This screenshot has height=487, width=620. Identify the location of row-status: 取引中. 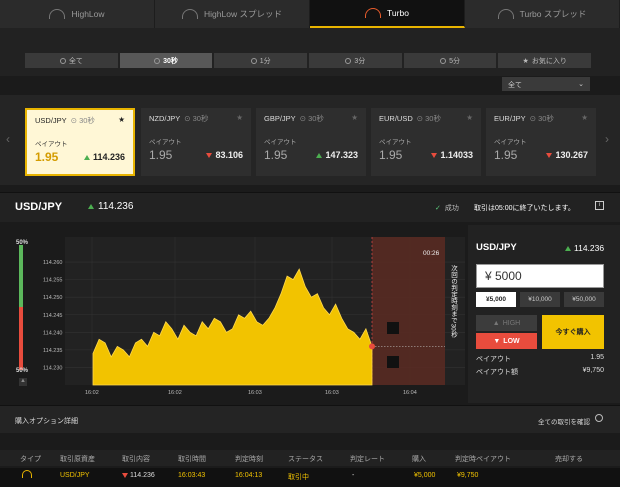
(298, 477).